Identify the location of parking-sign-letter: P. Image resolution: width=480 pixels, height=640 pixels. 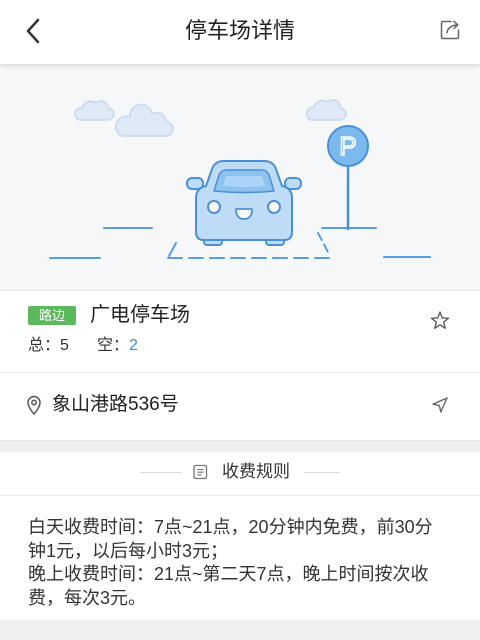
(347, 146).